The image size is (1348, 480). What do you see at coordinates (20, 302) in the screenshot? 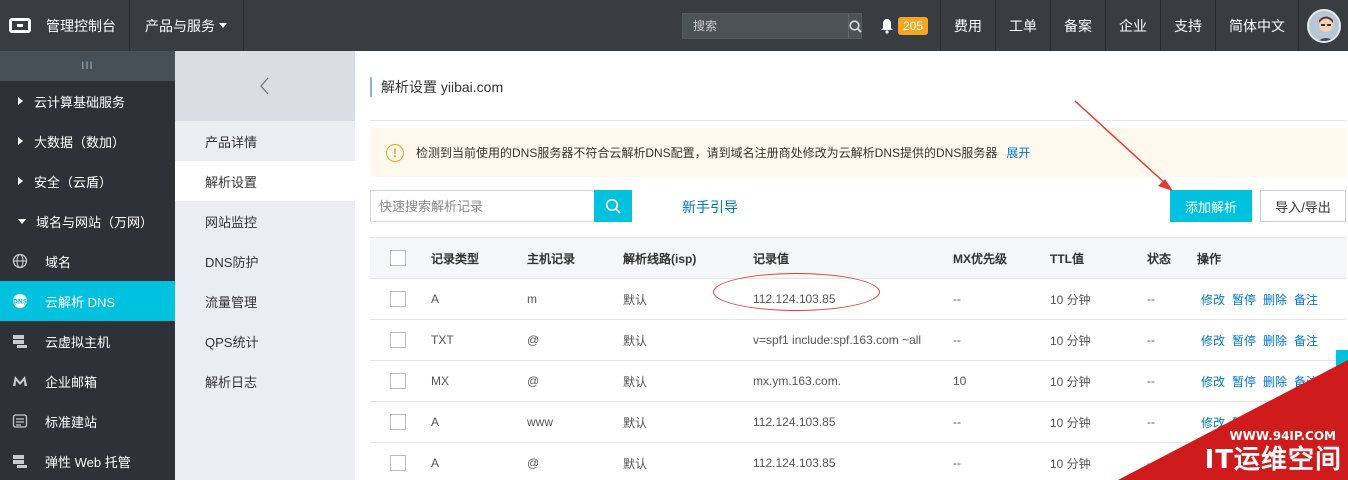
I see `svg-text: DNS` at bounding box center [20, 302].